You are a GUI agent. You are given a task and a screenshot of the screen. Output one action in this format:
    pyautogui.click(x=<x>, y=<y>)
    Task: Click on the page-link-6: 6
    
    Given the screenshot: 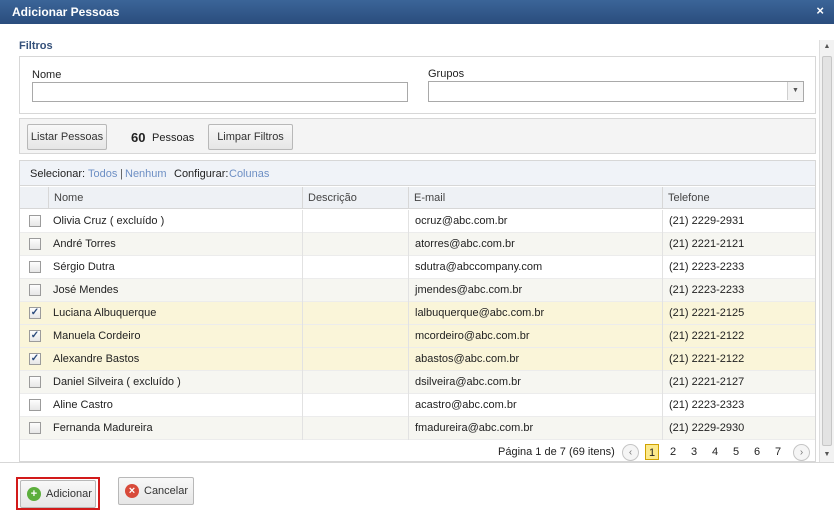 What is the action you would take?
    pyautogui.click(x=757, y=452)
    